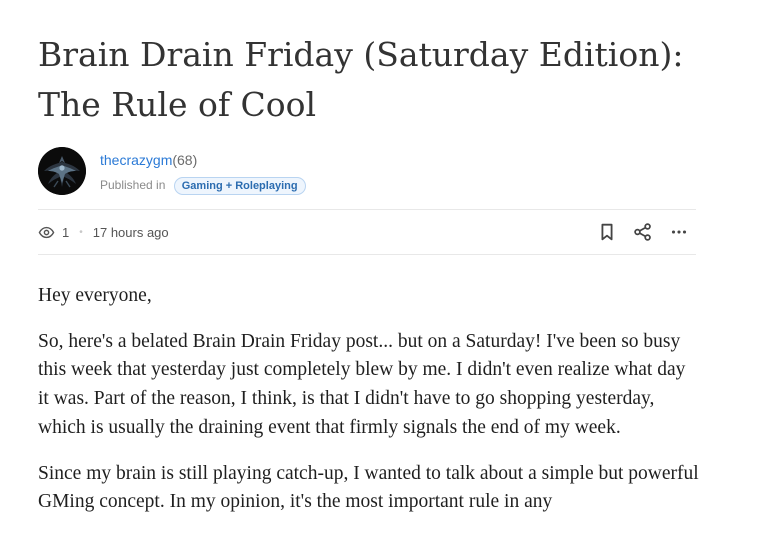  What do you see at coordinates (239, 185) in the screenshot?
I see `community-badge: Gaming + Roleplaying` at bounding box center [239, 185].